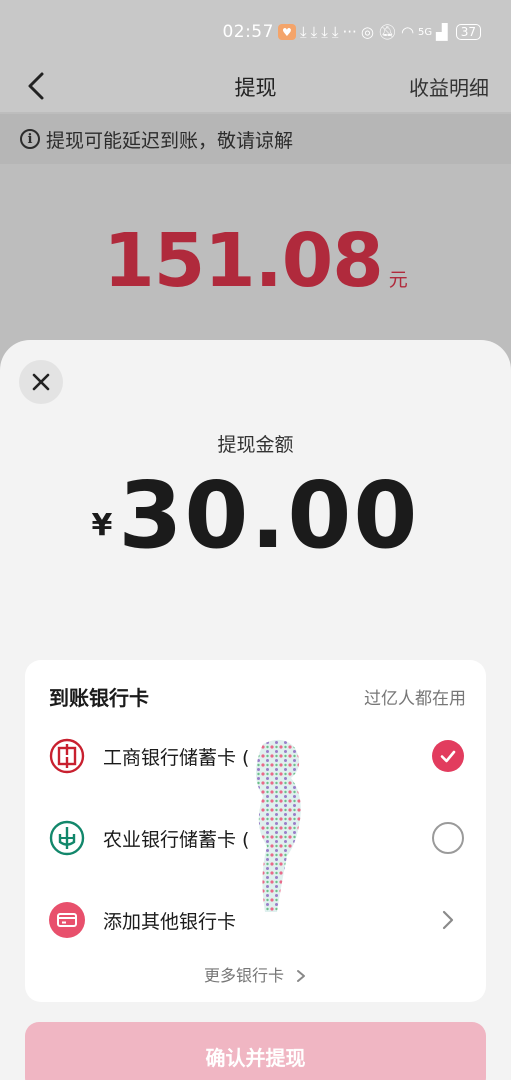  Describe the element at coordinates (425, 32) in the screenshot. I see `network-type: 5G` at that location.